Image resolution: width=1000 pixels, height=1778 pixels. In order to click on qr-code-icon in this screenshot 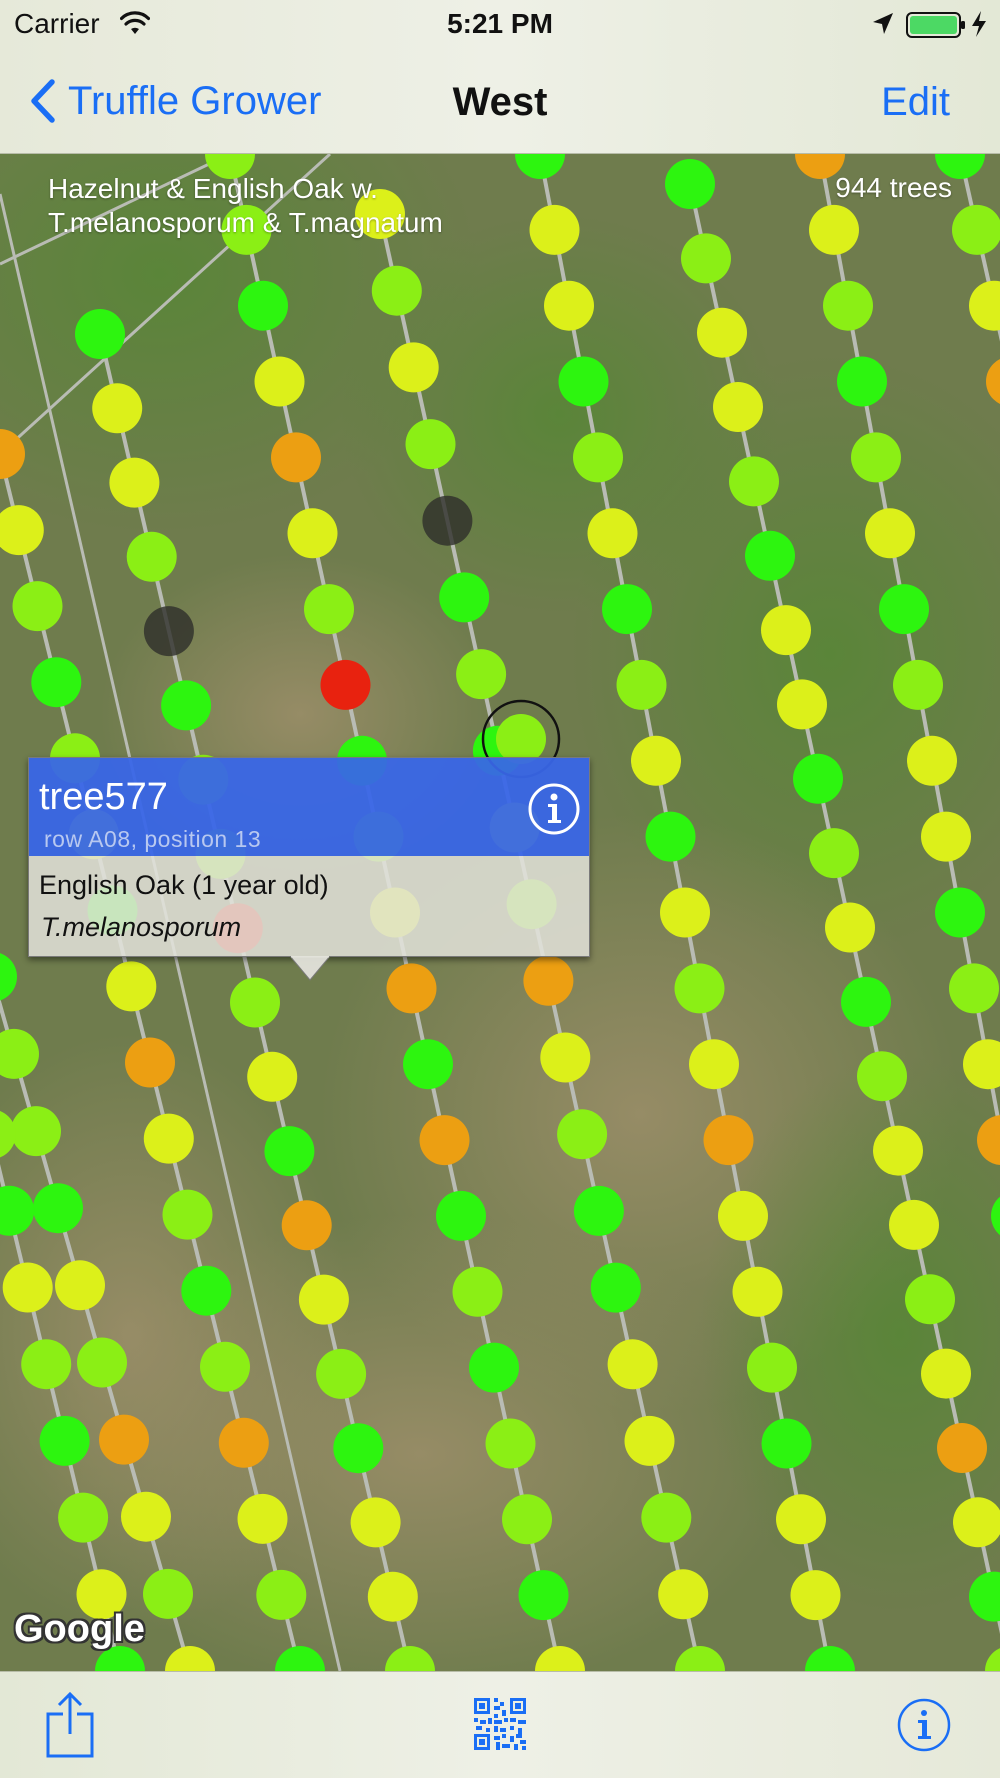, I will do `click(500, 1724)`.